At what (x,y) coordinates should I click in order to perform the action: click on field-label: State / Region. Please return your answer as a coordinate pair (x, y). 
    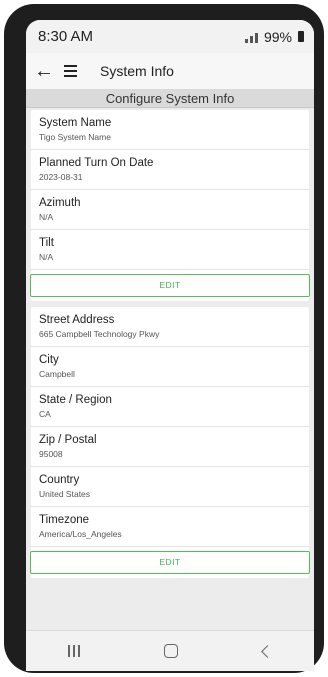
    Looking at the image, I should click on (75, 400).